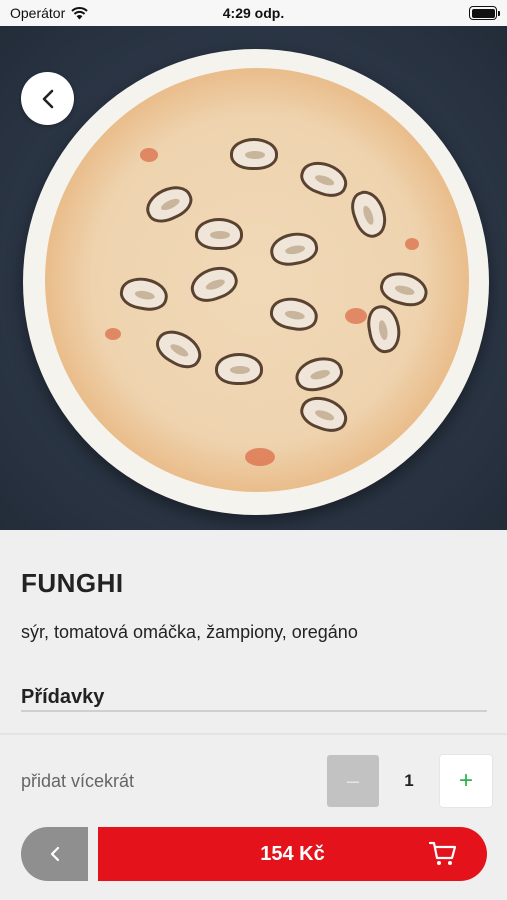 This screenshot has height=900, width=507. Describe the element at coordinates (63, 697) in the screenshot. I see `extras-title: Přídavky` at that location.